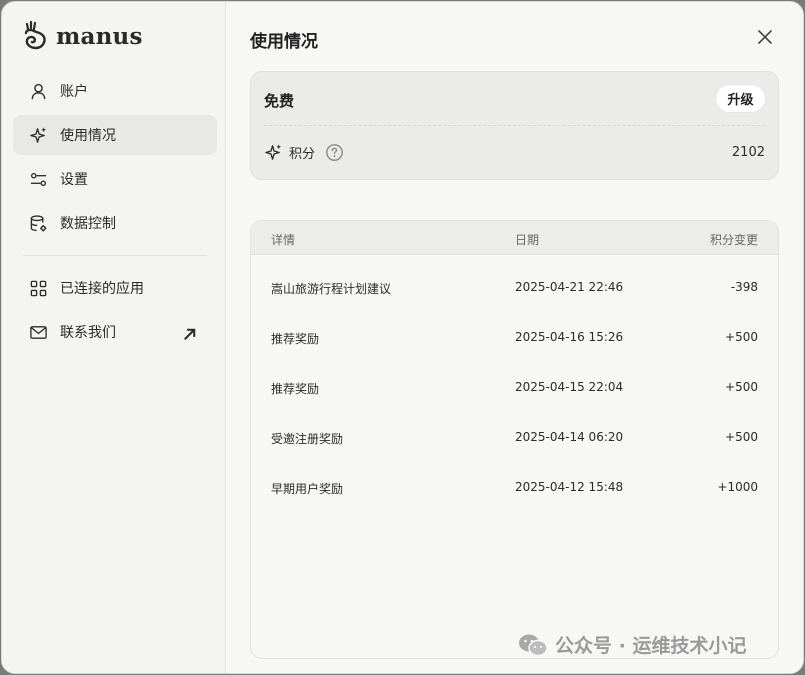  I want to click on row-date: 2025-04-16 15:26, so click(569, 337).